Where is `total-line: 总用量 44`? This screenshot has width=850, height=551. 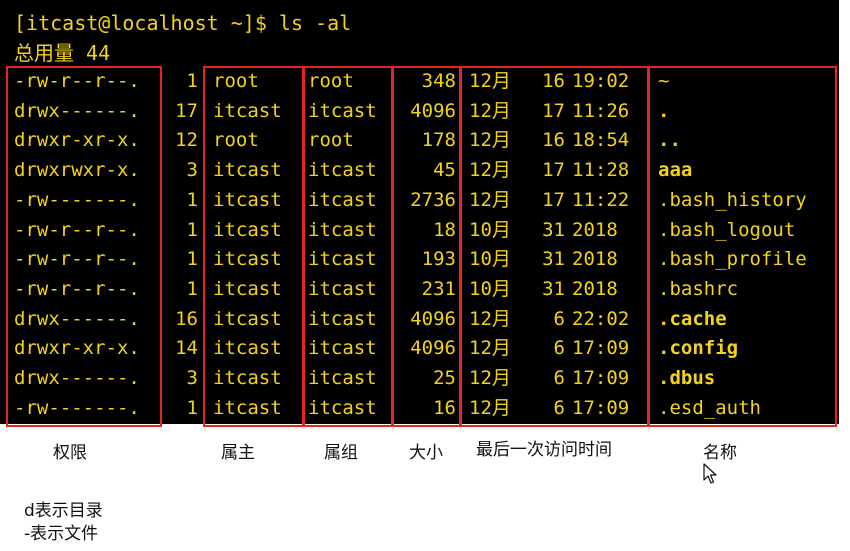 total-line: 总用量 44 is located at coordinates (62, 53).